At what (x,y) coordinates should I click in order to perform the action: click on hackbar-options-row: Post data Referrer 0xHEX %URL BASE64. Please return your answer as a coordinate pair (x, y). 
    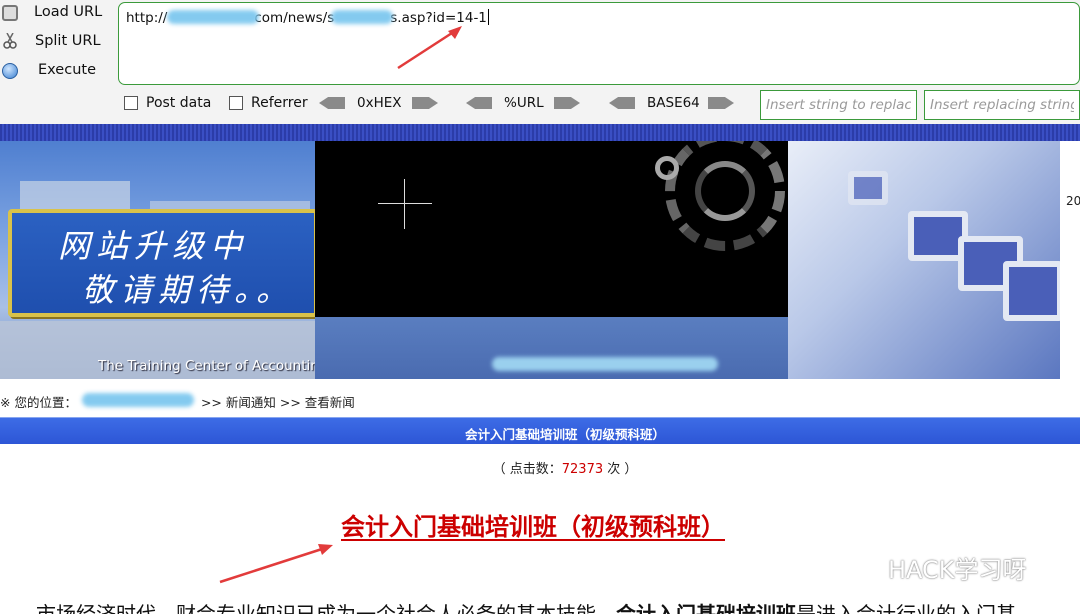
    Looking at the image, I should click on (540, 104).